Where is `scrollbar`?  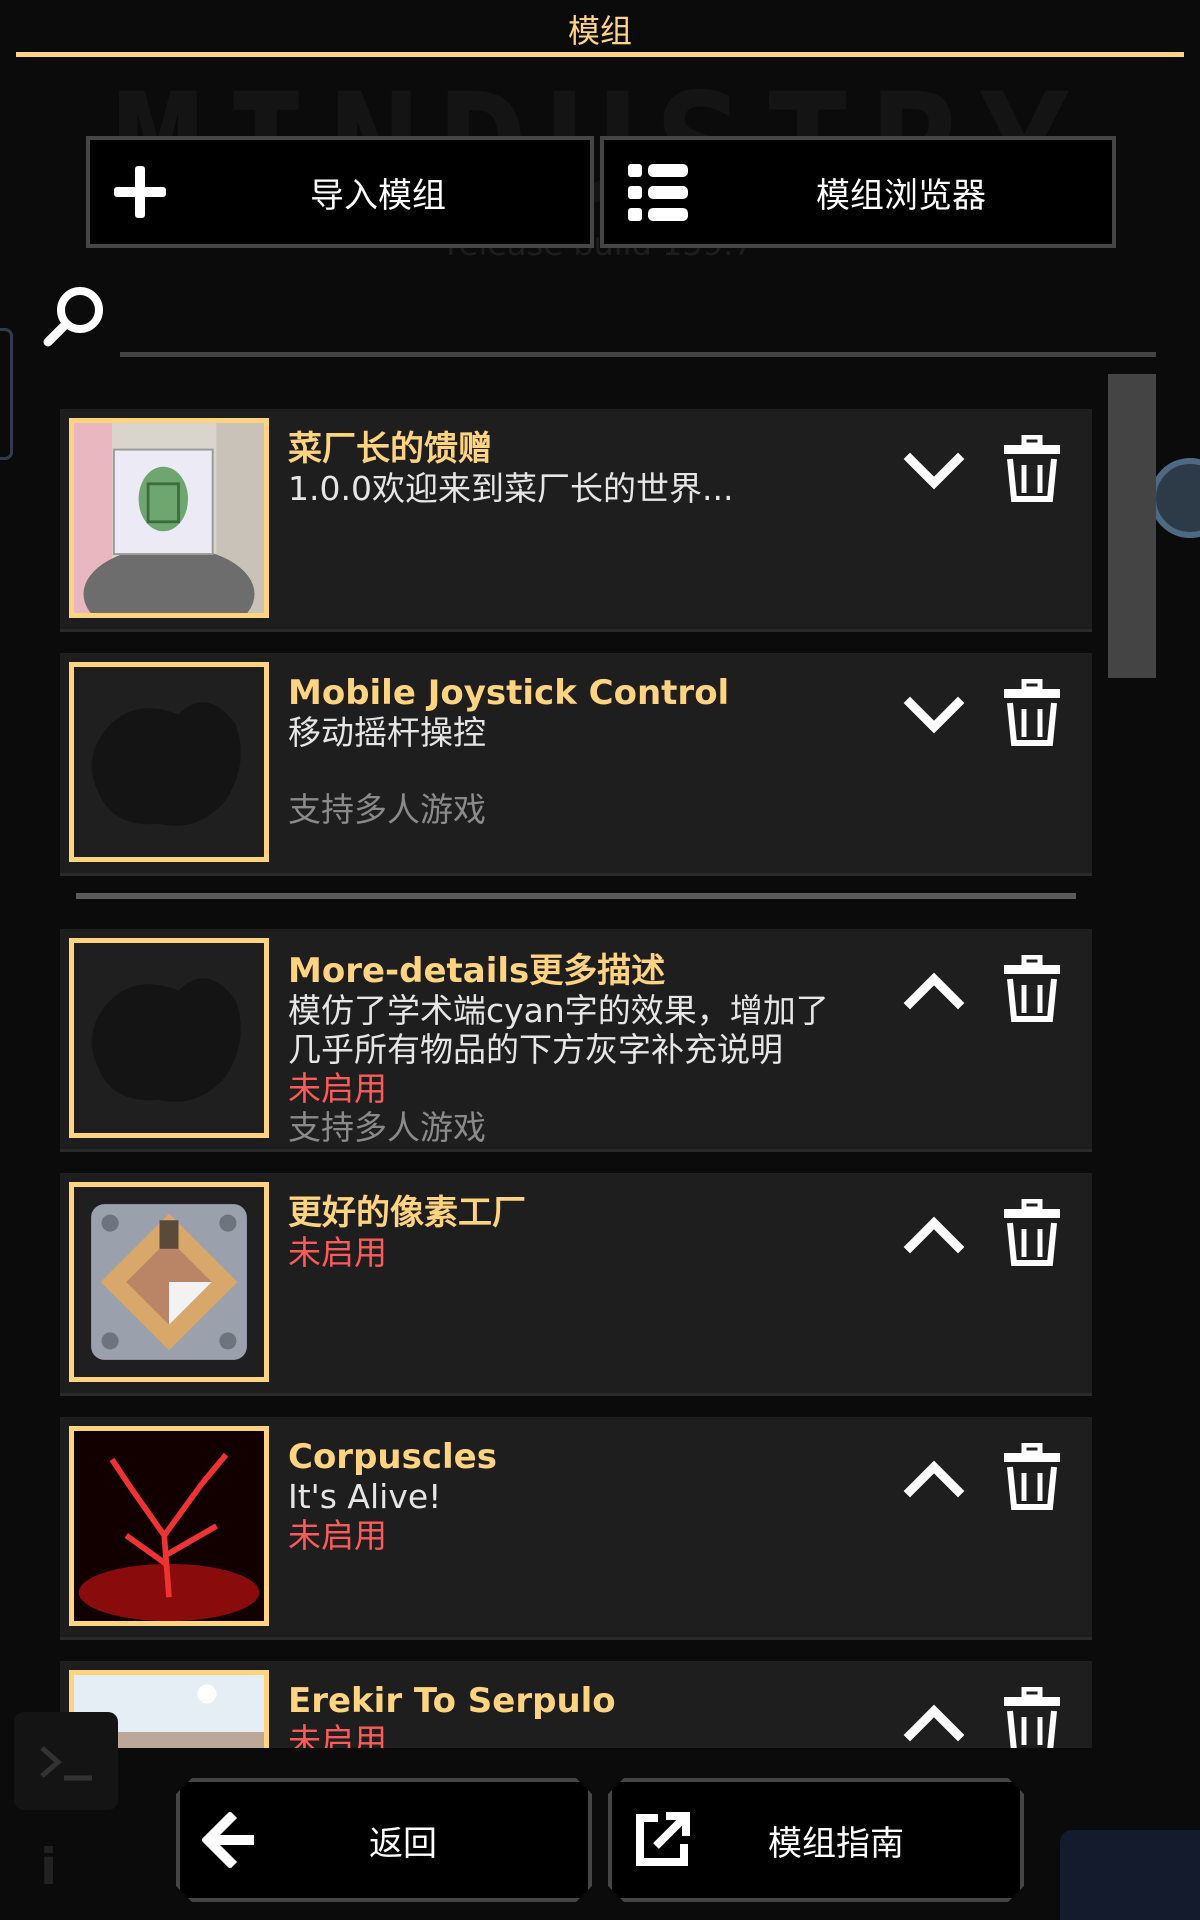
scrollbar is located at coordinates (1132, 526).